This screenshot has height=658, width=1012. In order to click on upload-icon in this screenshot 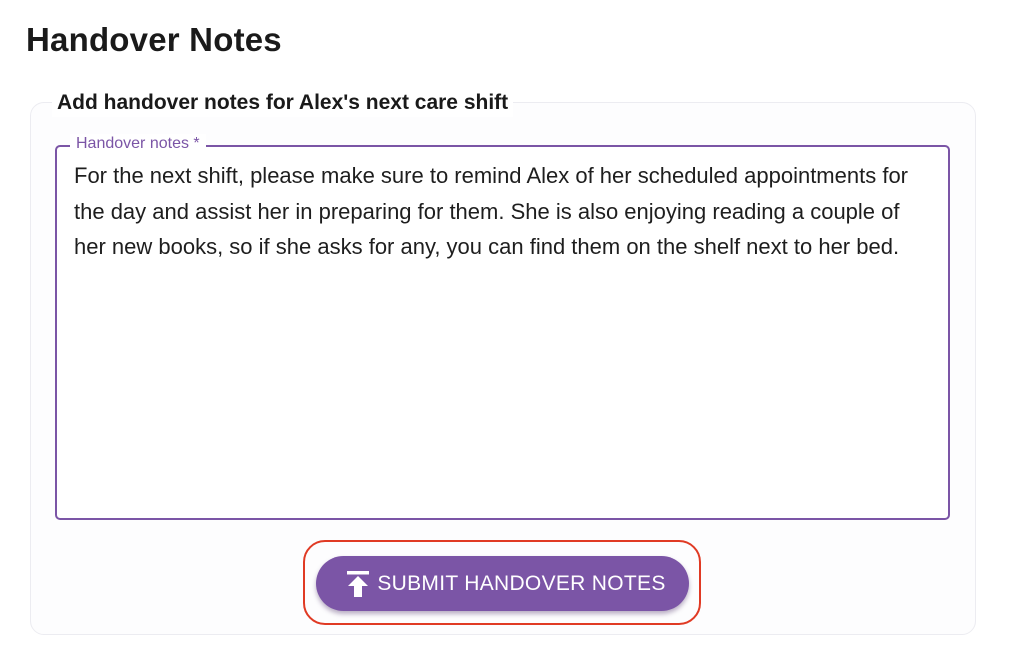, I will do `click(358, 584)`.